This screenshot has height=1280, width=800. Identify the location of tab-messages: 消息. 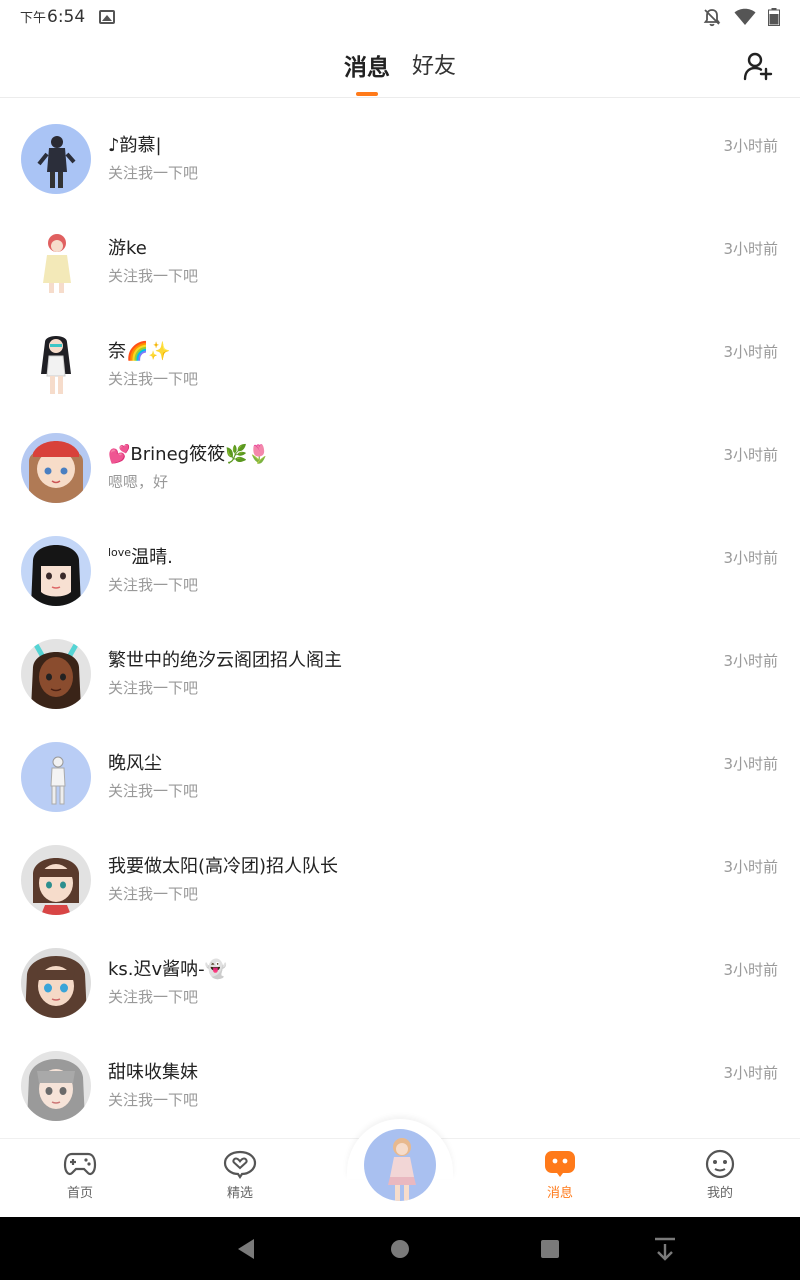
(366, 72).